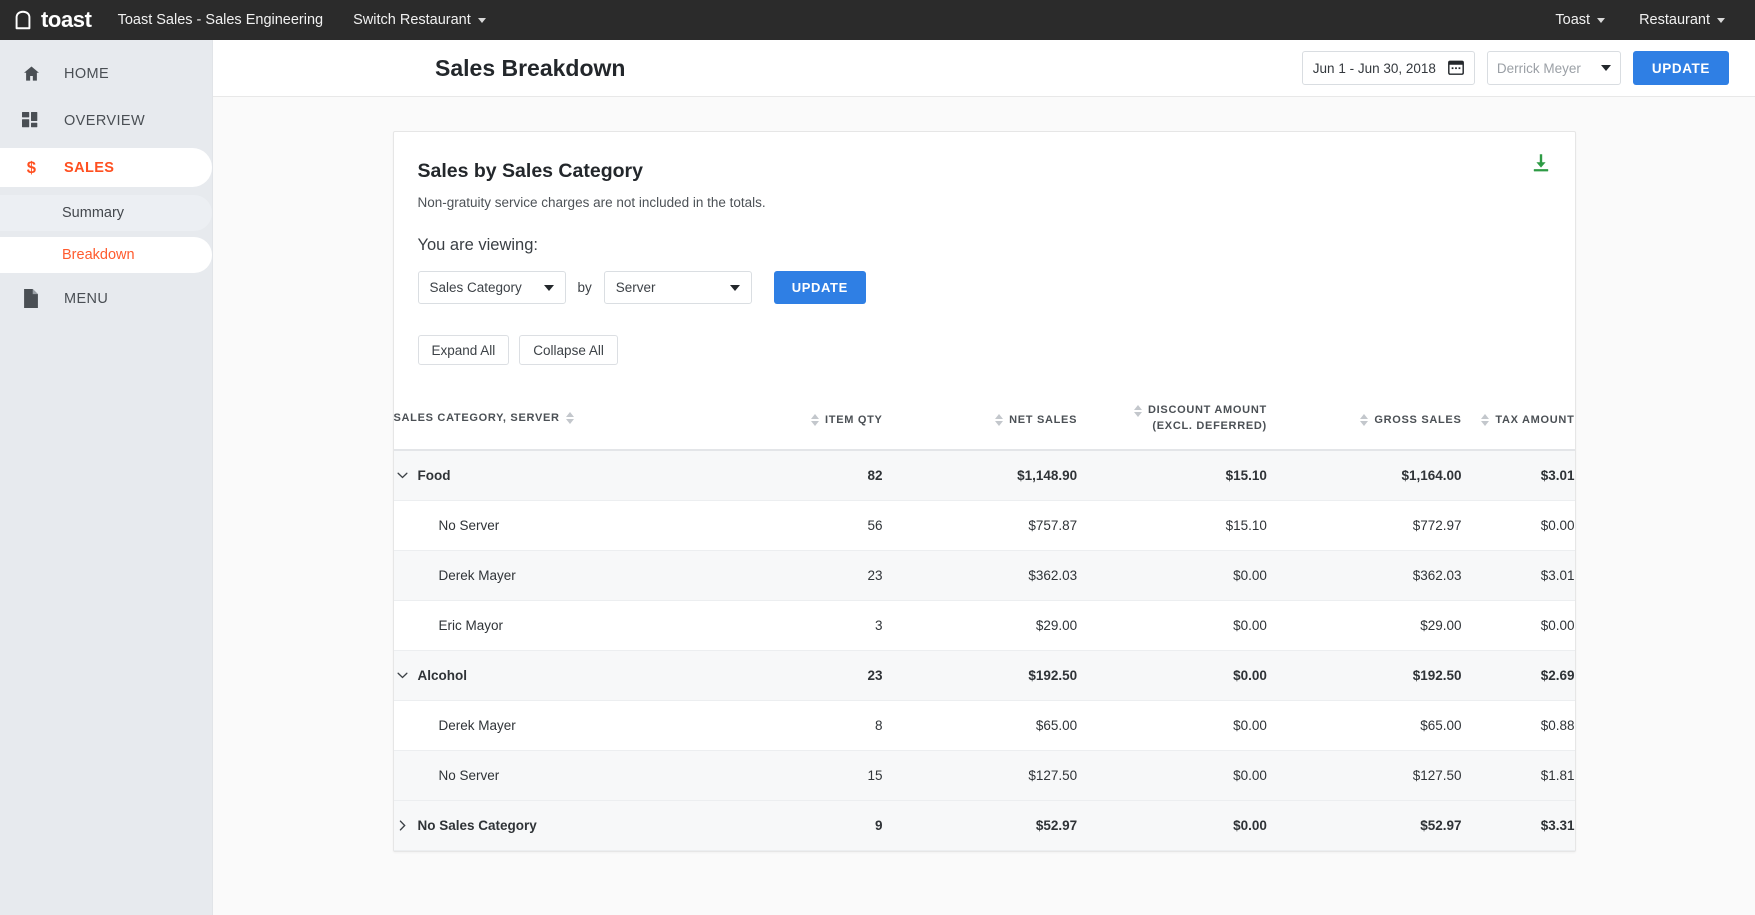 The height and width of the screenshot is (915, 1755). Describe the element at coordinates (1580, 20) in the screenshot. I see `account-menu: Toast` at that location.